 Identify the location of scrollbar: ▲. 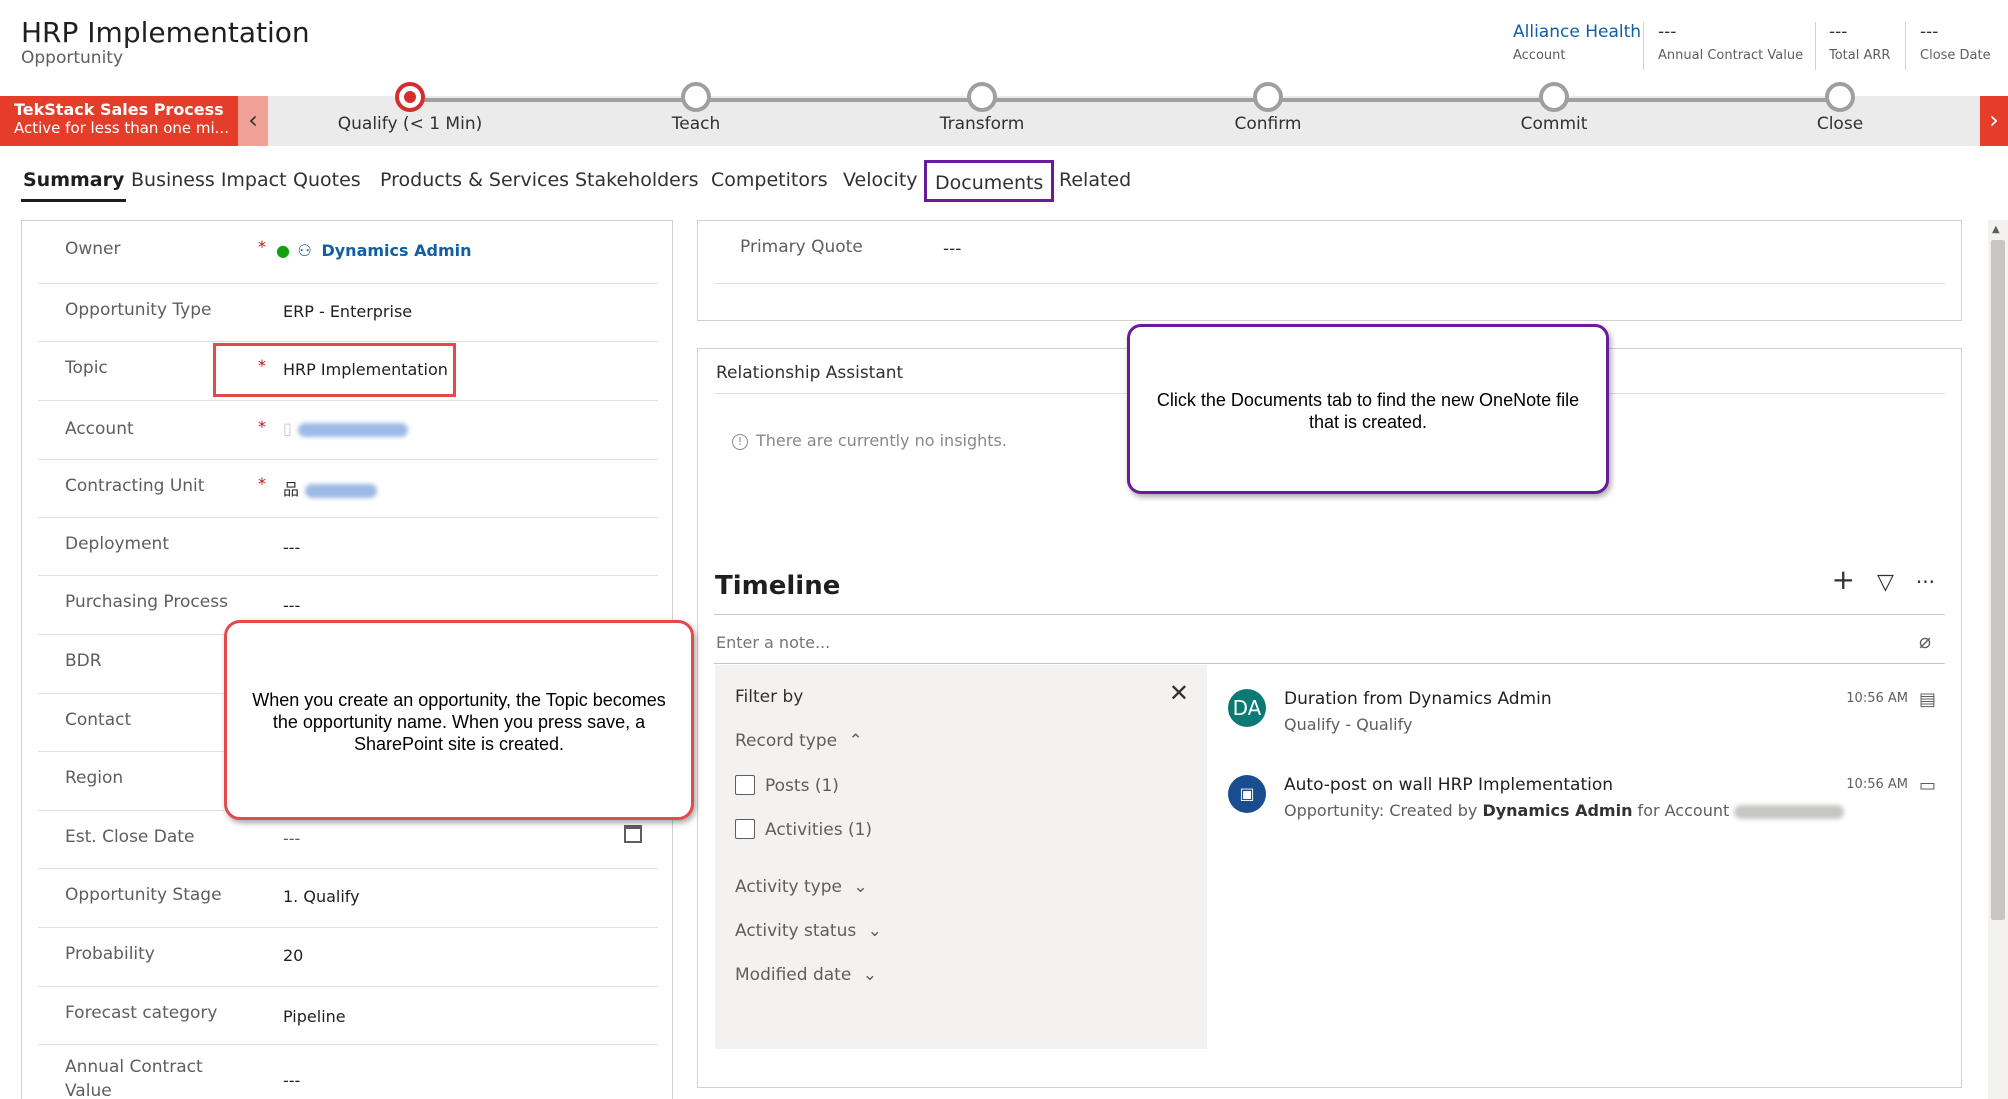
(1998, 659).